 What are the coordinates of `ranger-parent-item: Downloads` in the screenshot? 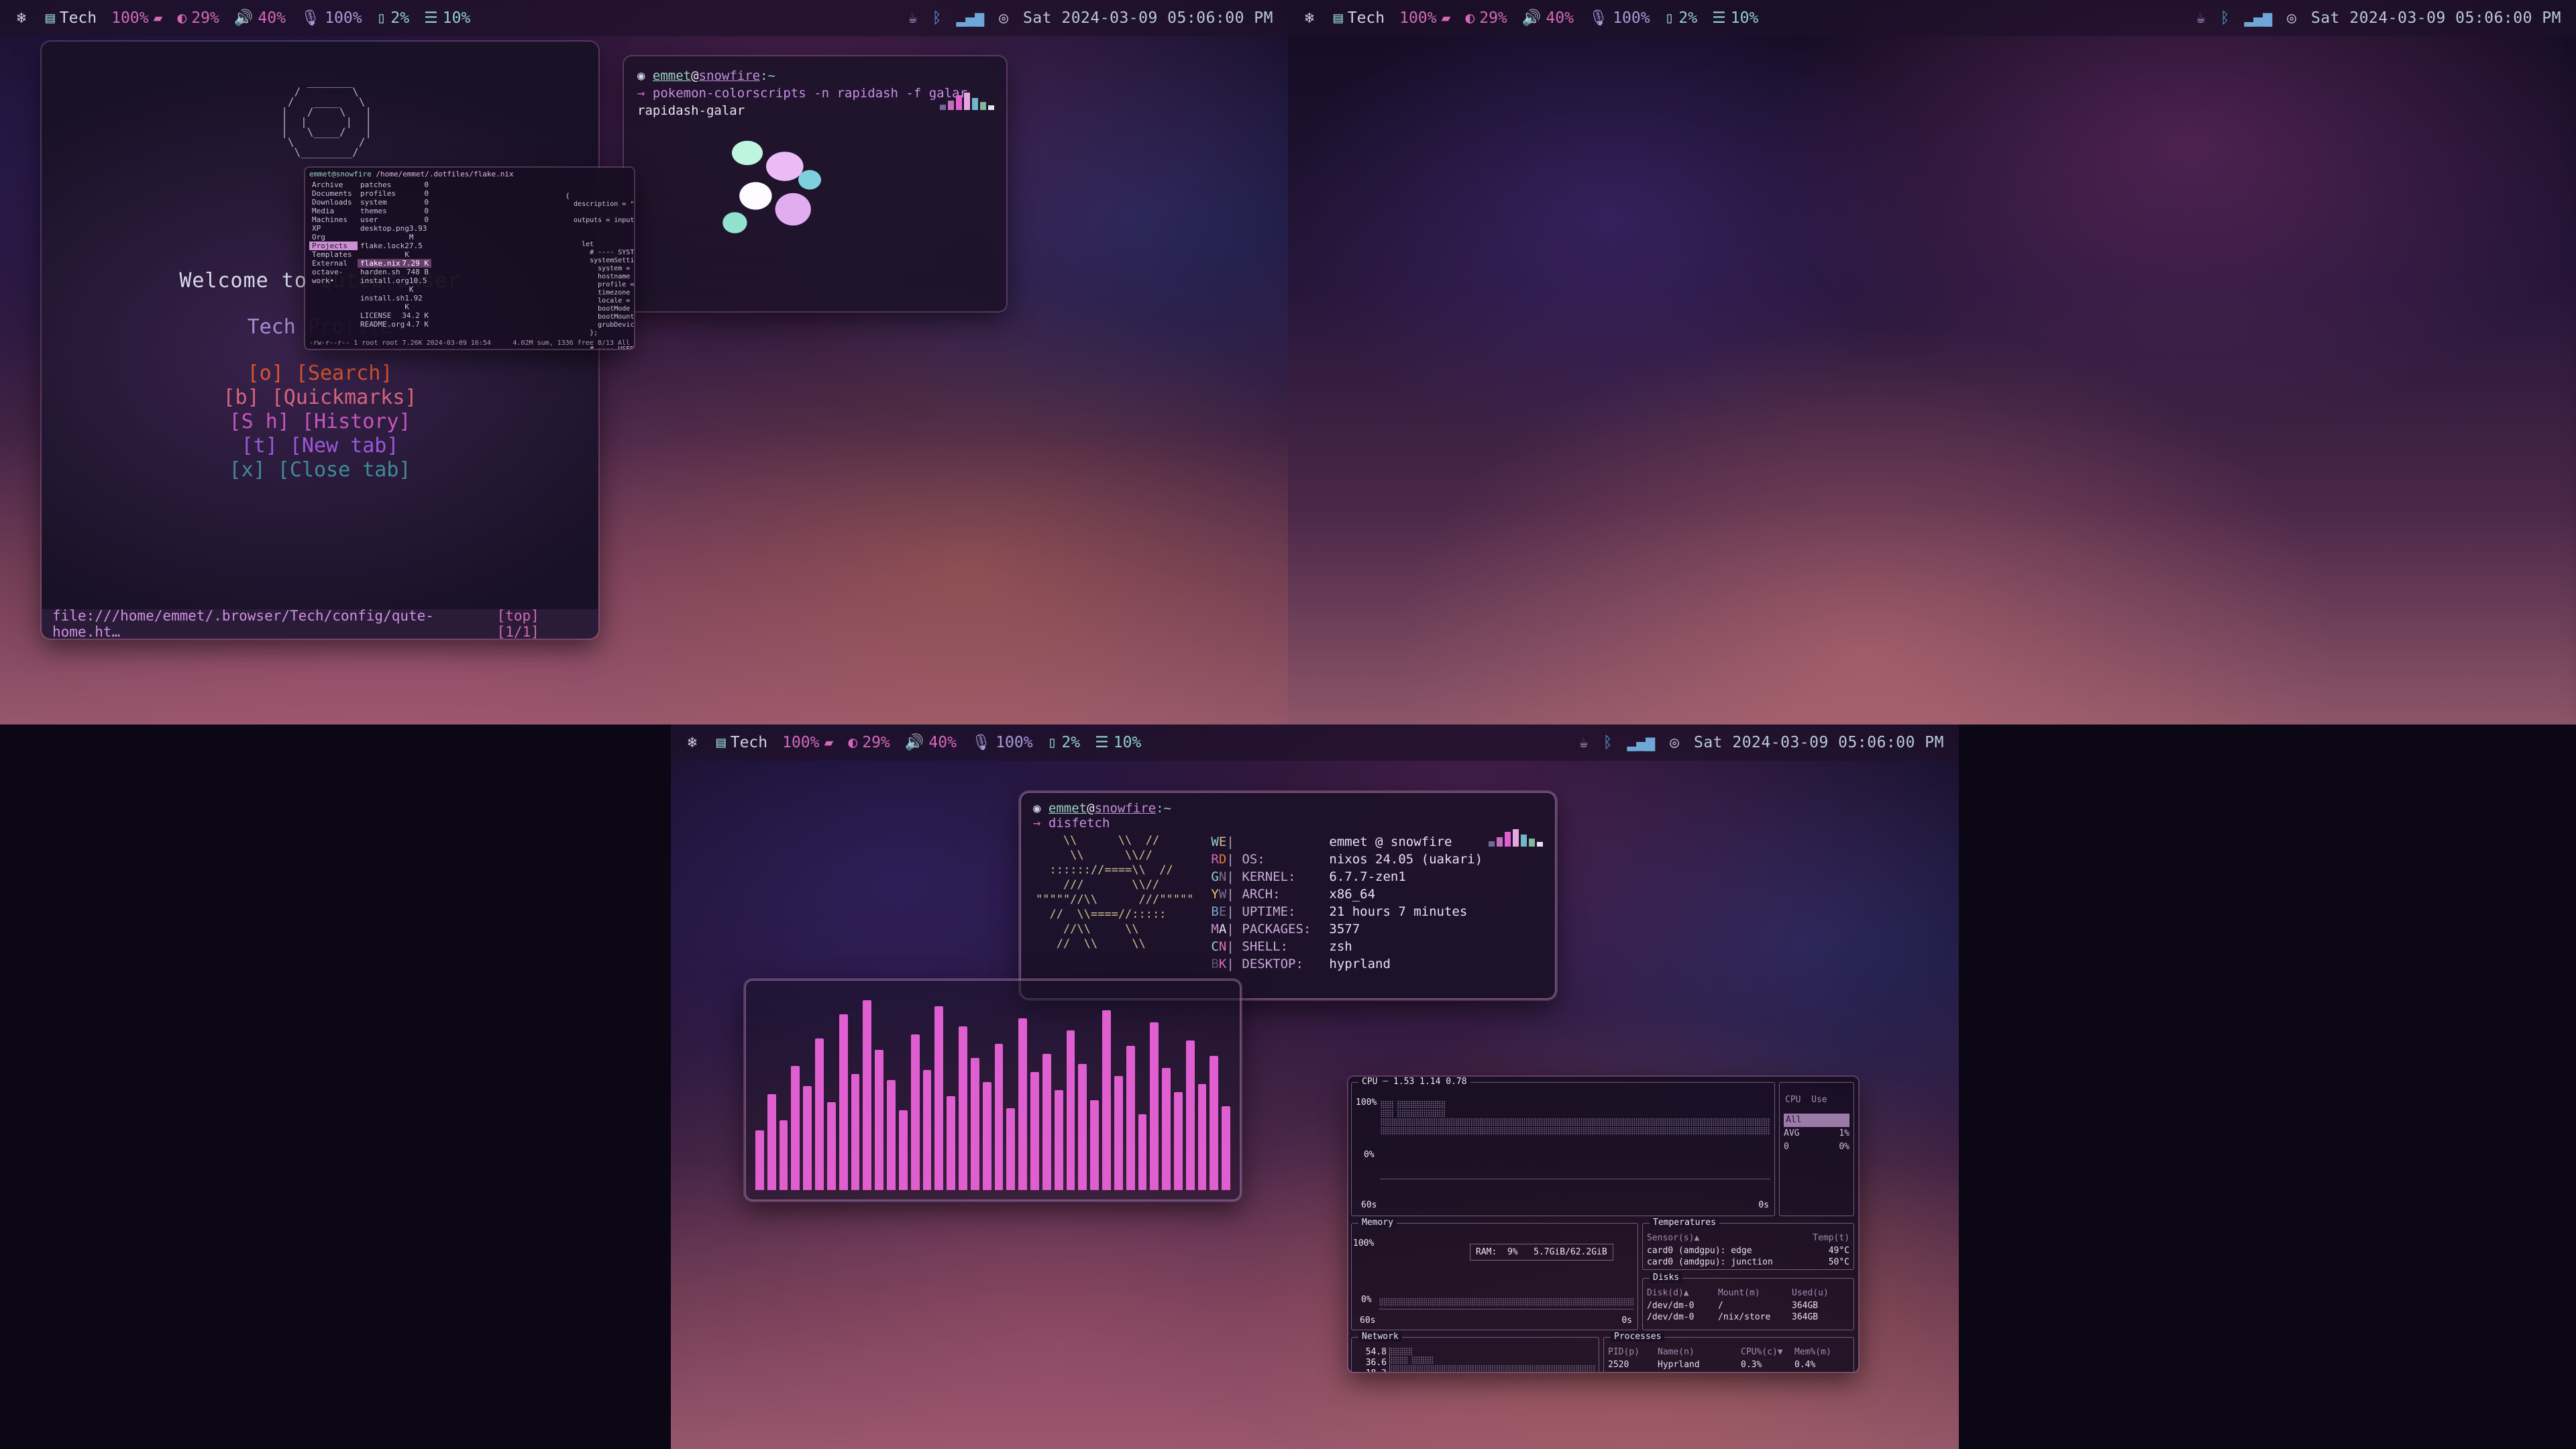 It's located at (333, 202).